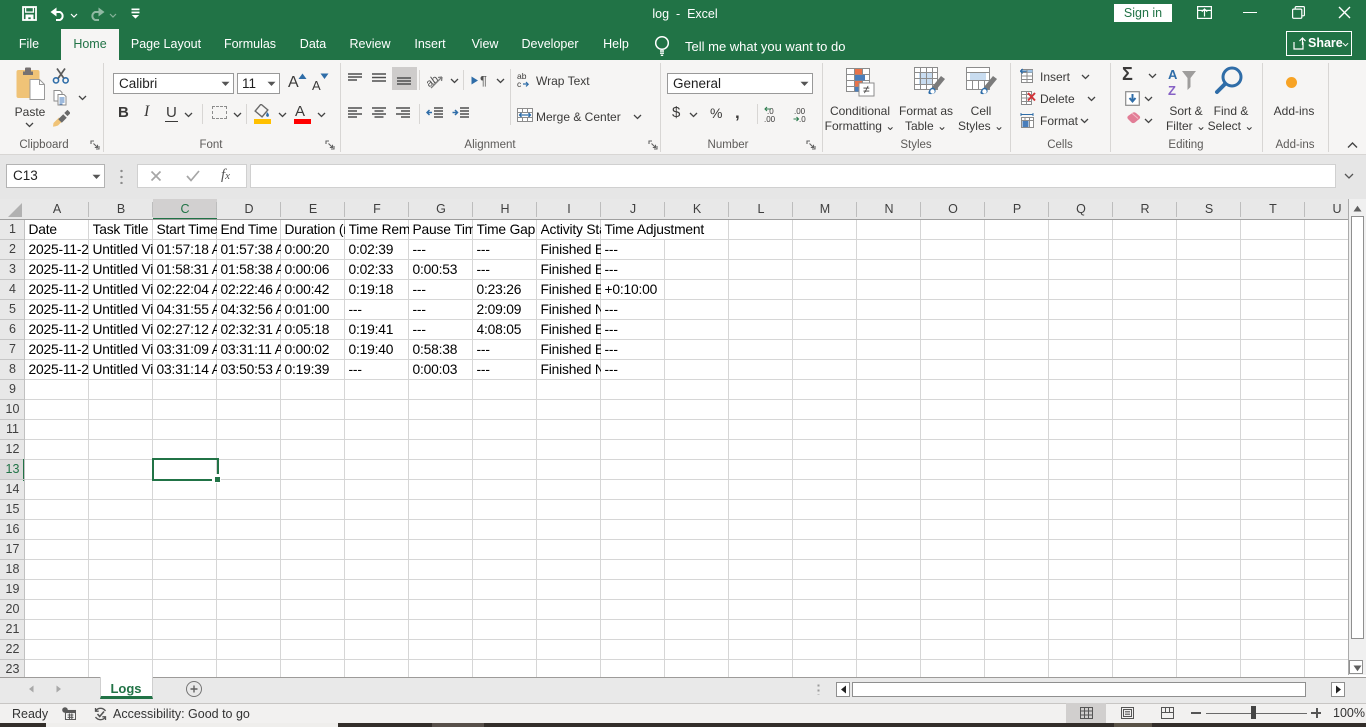 The image size is (1366, 727). I want to click on svg-text: .00, so click(770, 119).